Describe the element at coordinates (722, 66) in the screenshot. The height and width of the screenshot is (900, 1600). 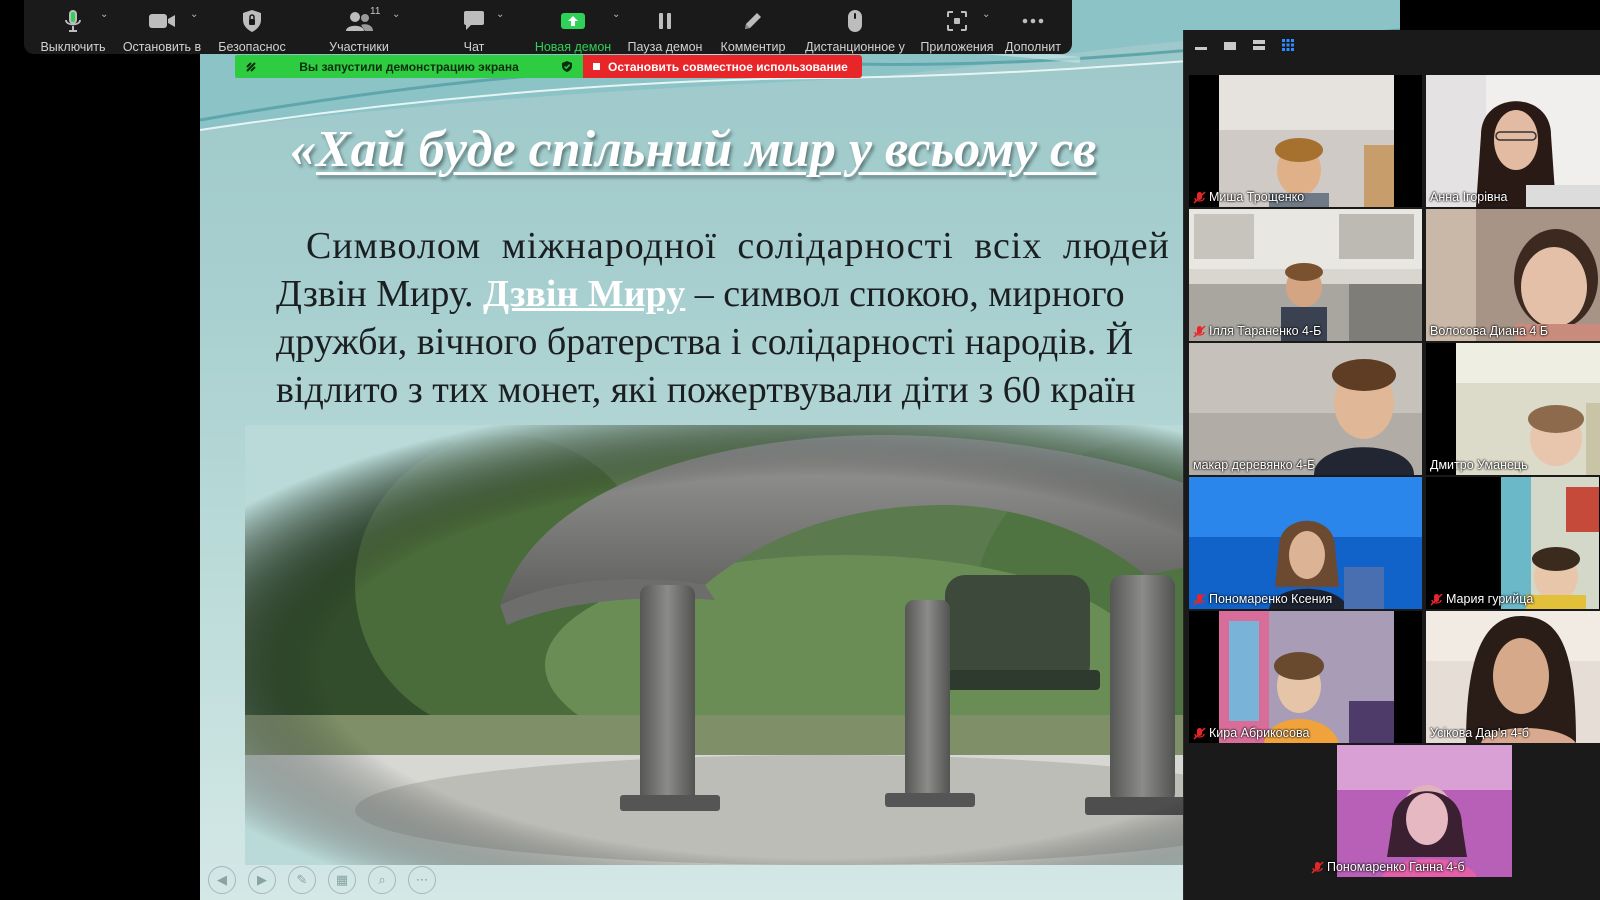
I see `stop-share-button: Остановить совместное использование` at that location.